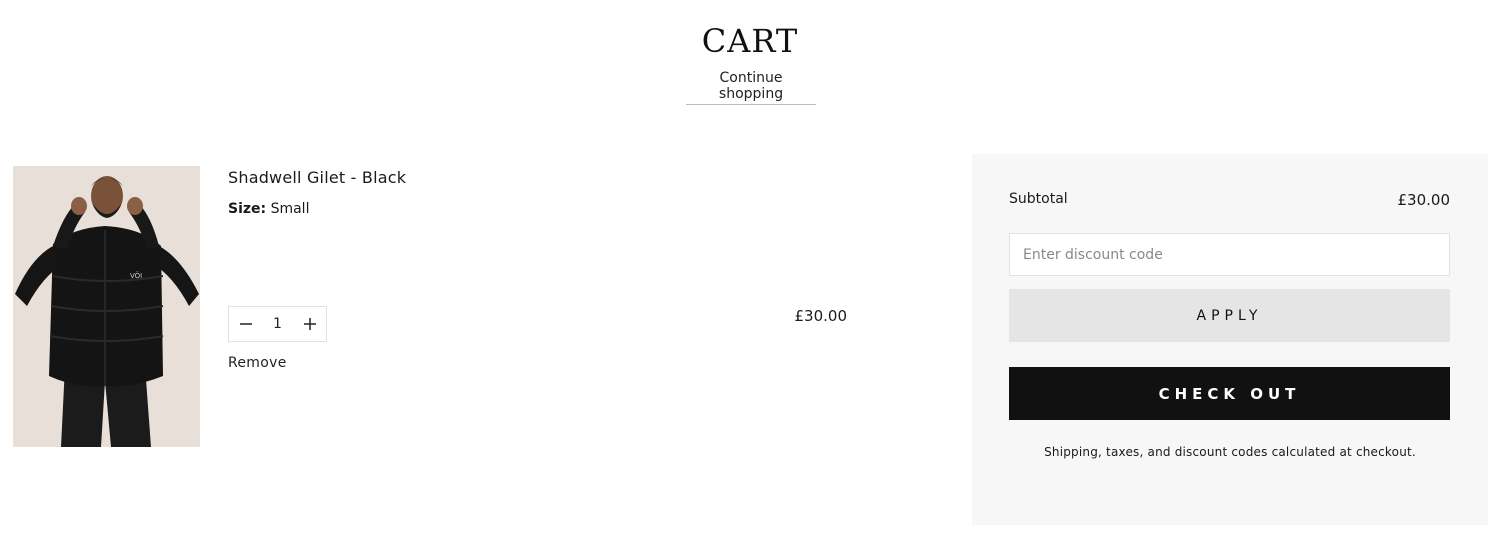  What do you see at coordinates (821, 316) in the screenshot?
I see `line-item-price: £30.00` at bounding box center [821, 316].